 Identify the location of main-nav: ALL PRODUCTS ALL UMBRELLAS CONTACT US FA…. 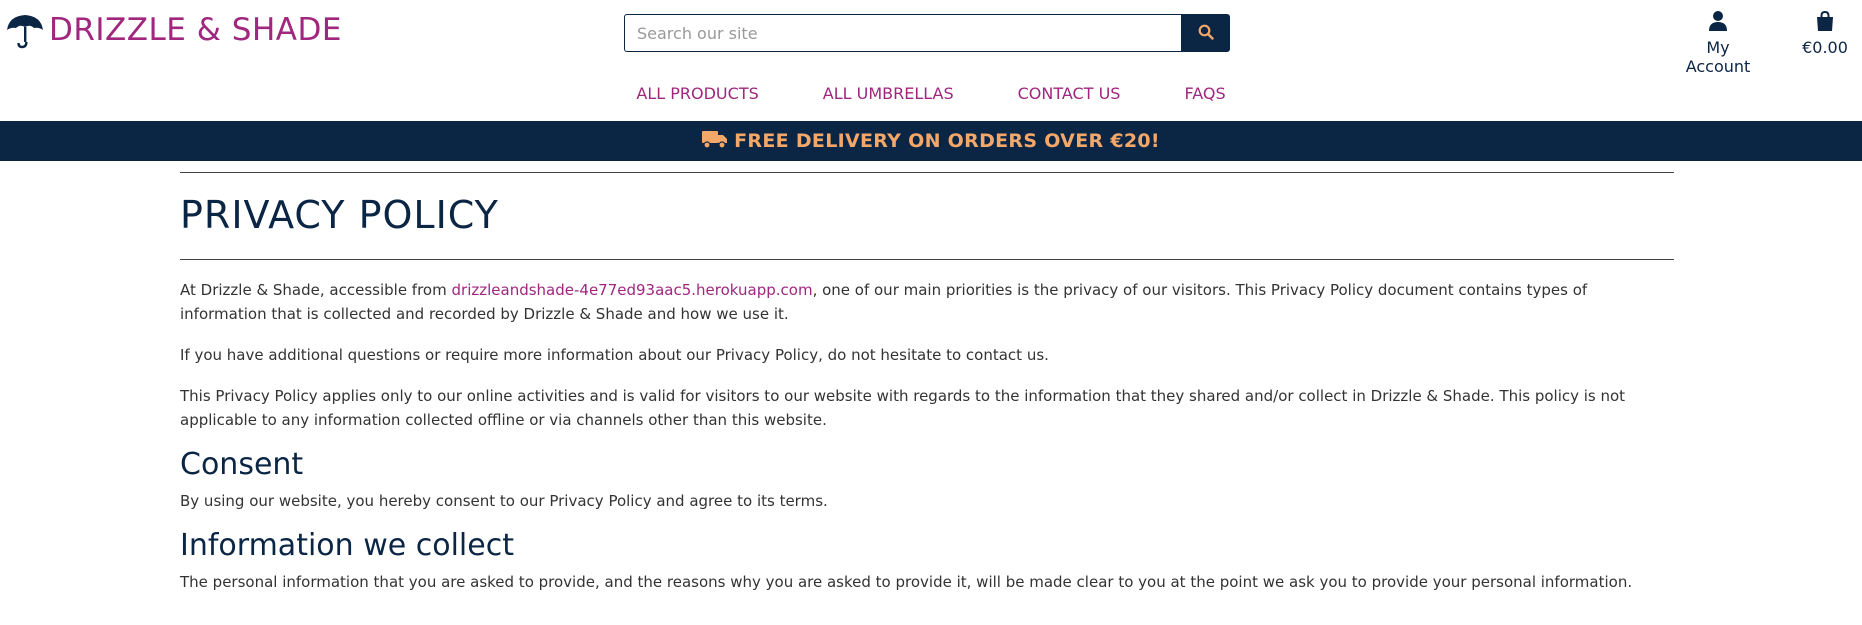
(931, 93).